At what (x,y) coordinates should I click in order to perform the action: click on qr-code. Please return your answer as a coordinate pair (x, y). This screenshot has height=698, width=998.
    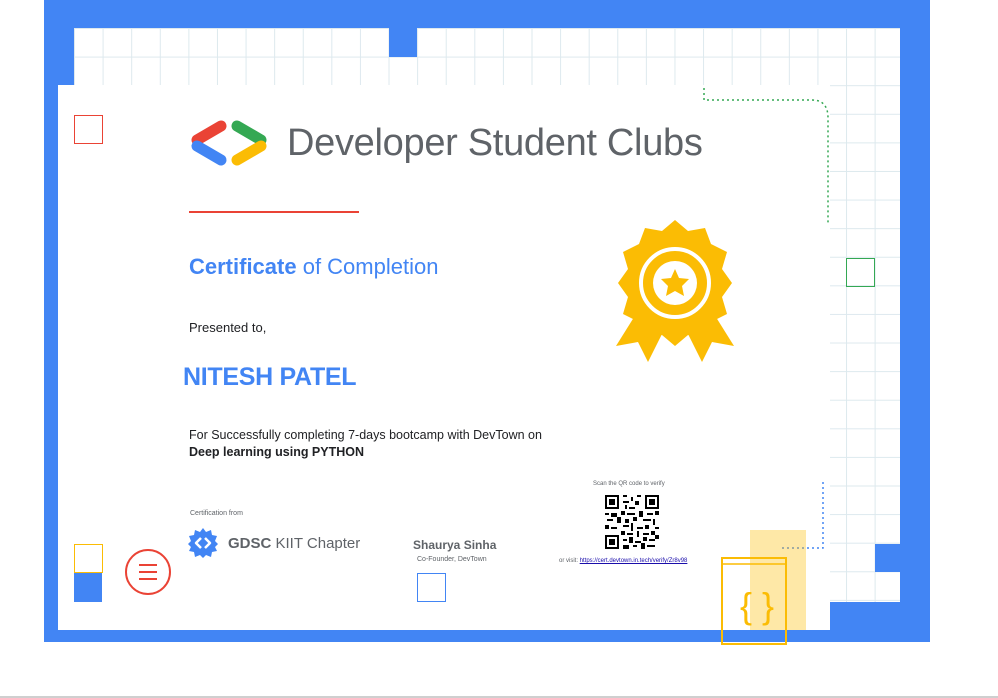
    Looking at the image, I should click on (632, 522).